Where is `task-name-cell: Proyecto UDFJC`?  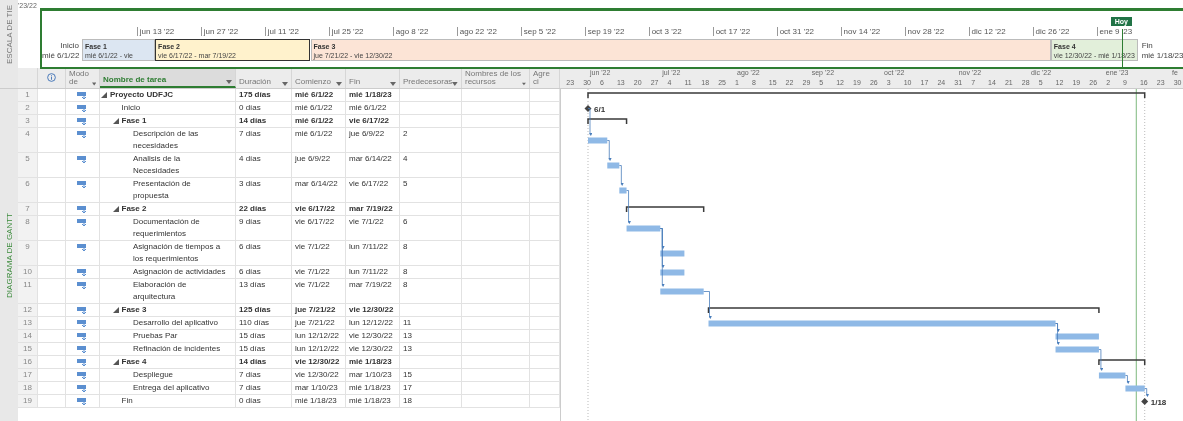
task-name-cell: Proyecto UDFJC is located at coordinates (168, 95).